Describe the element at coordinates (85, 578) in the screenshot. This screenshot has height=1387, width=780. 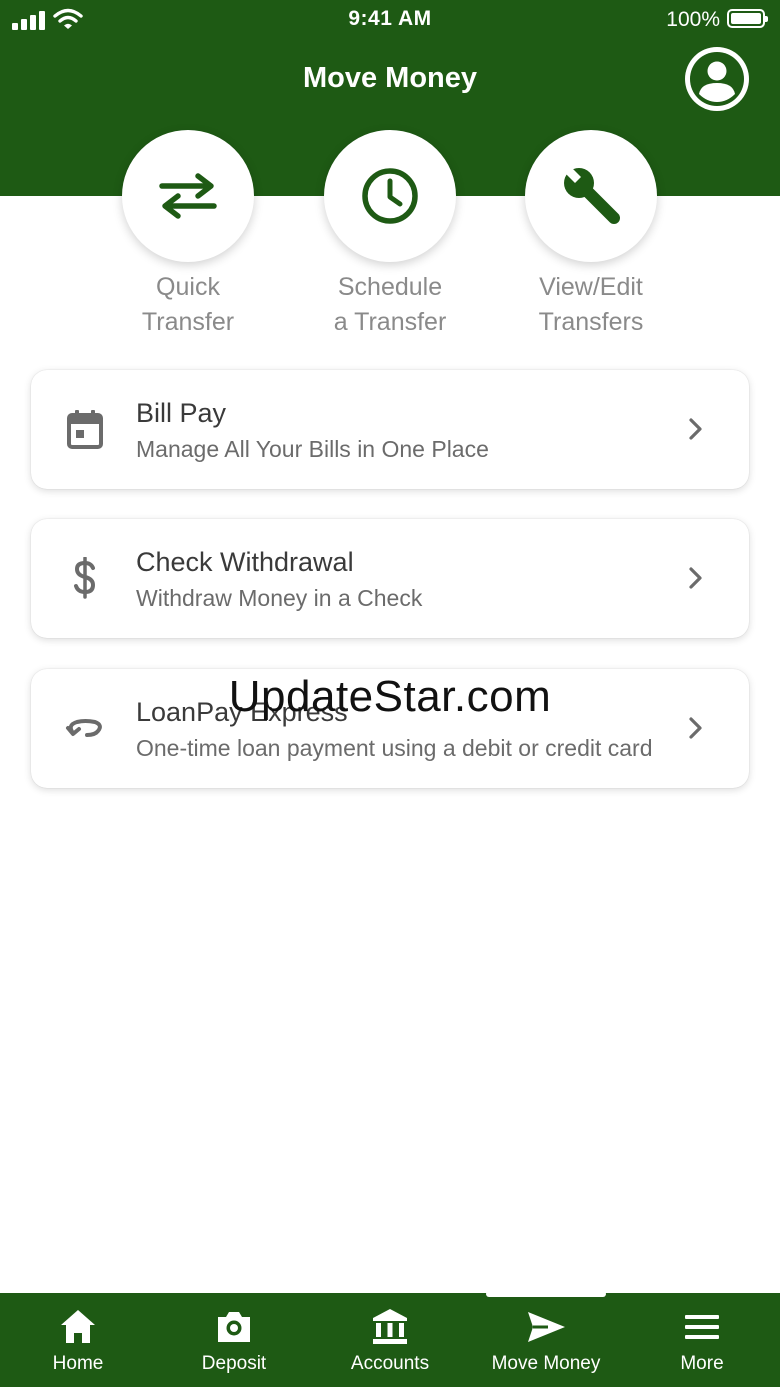
I see `dollar-icon` at that location.